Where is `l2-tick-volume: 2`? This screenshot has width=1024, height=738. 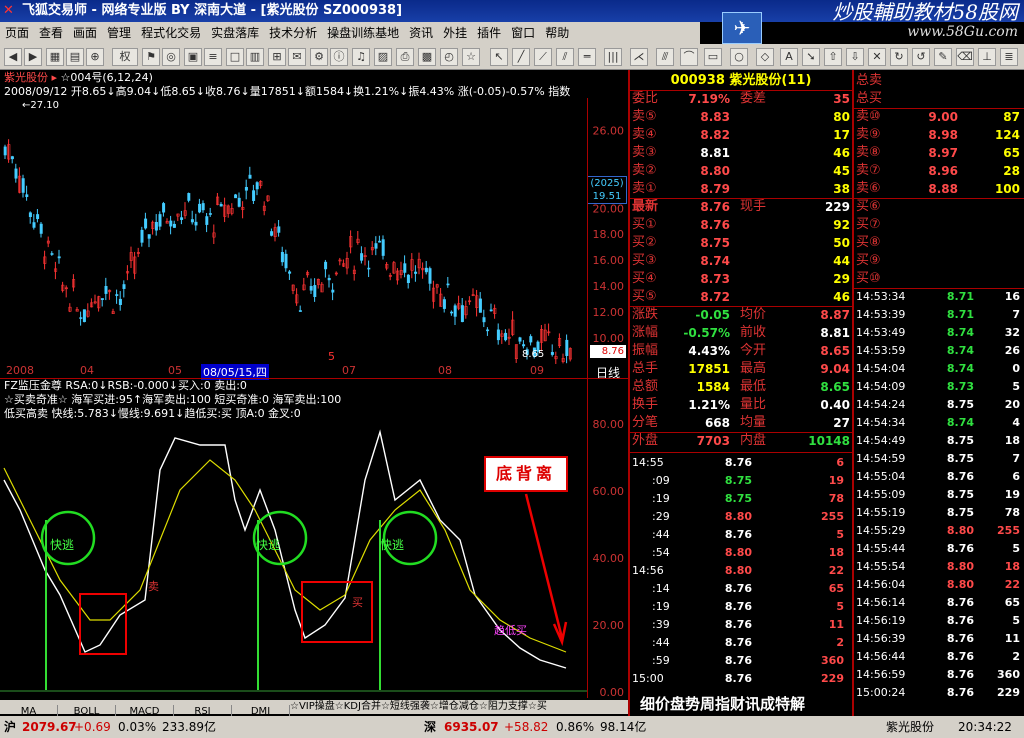
l2-tick-volume: 2 is located at coordinates (1016, 656).